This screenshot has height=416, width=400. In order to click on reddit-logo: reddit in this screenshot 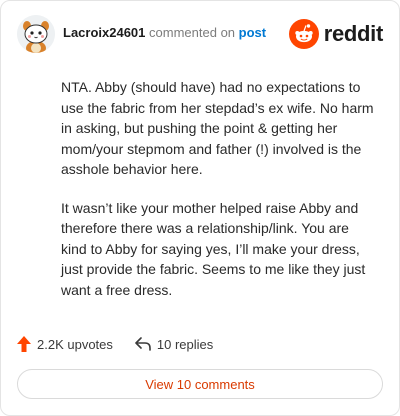, I will do `click(336, 34)`.